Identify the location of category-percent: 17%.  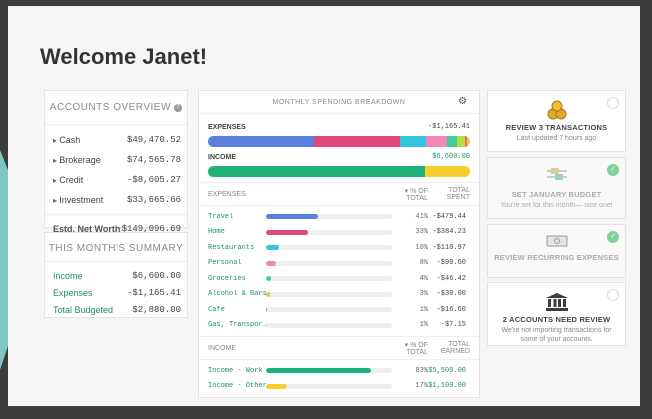
(421, 386).